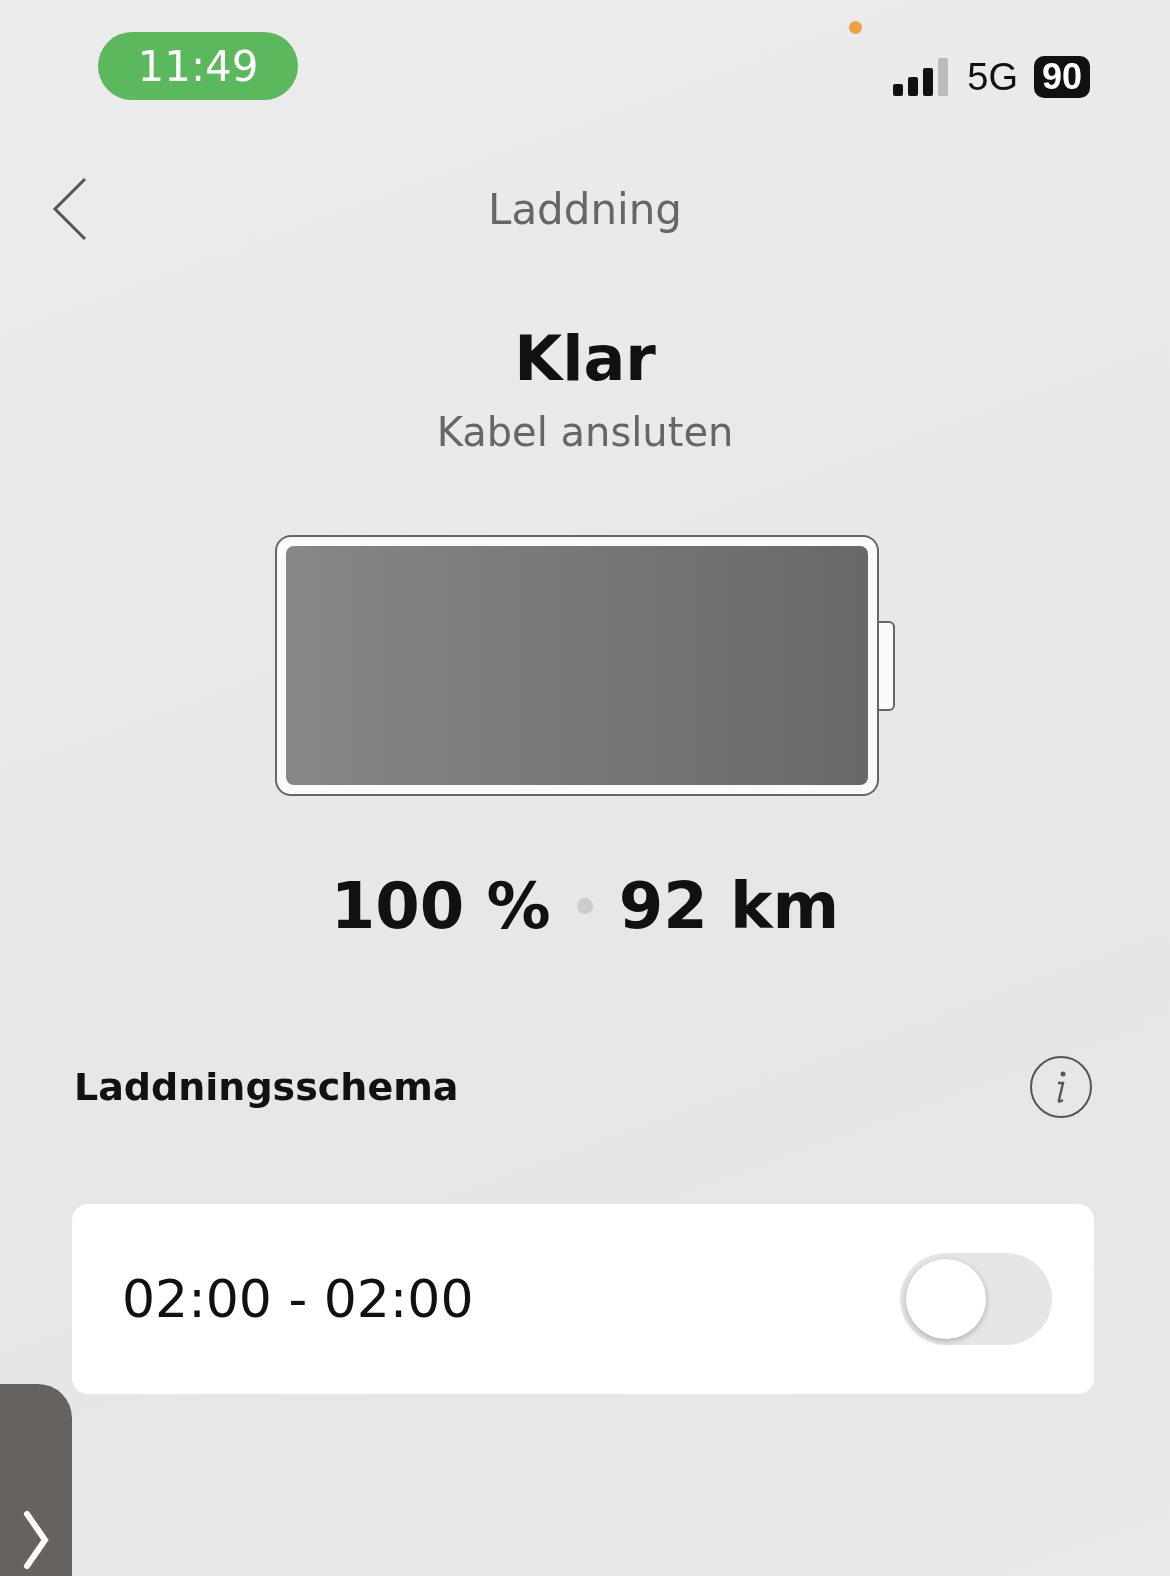 Image resolution: width=1170 pixels, height=1576 pixels. Describe the element at coordinates (440, 906) in the screenshot. I see `charge-percent: 100 %` at that location.